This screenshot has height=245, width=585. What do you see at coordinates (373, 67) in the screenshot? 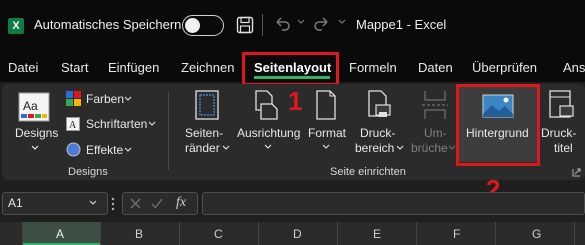
I see `tab-formeln: Formeln` at bounding box center [373, 67].